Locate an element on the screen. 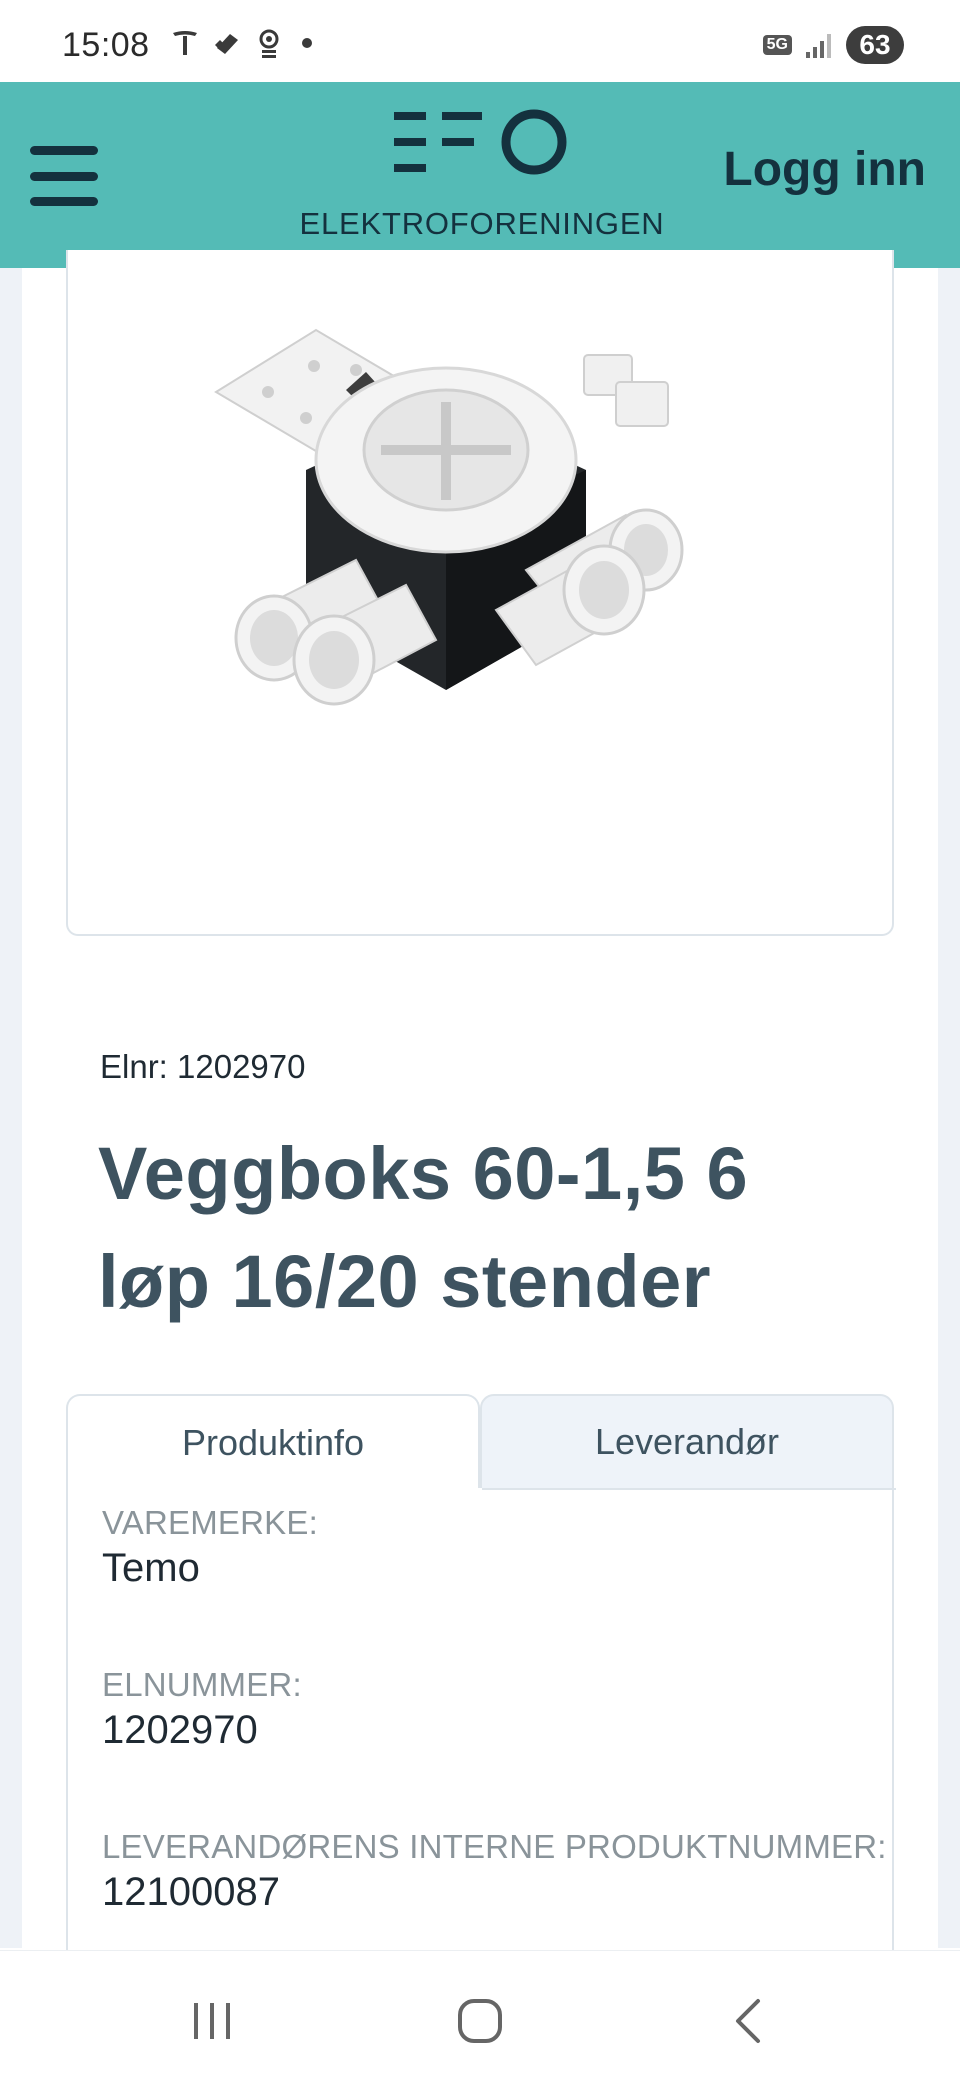 This screenshot has width=960, height=2080. location-pin-icon is located at coordinates (269, 43).